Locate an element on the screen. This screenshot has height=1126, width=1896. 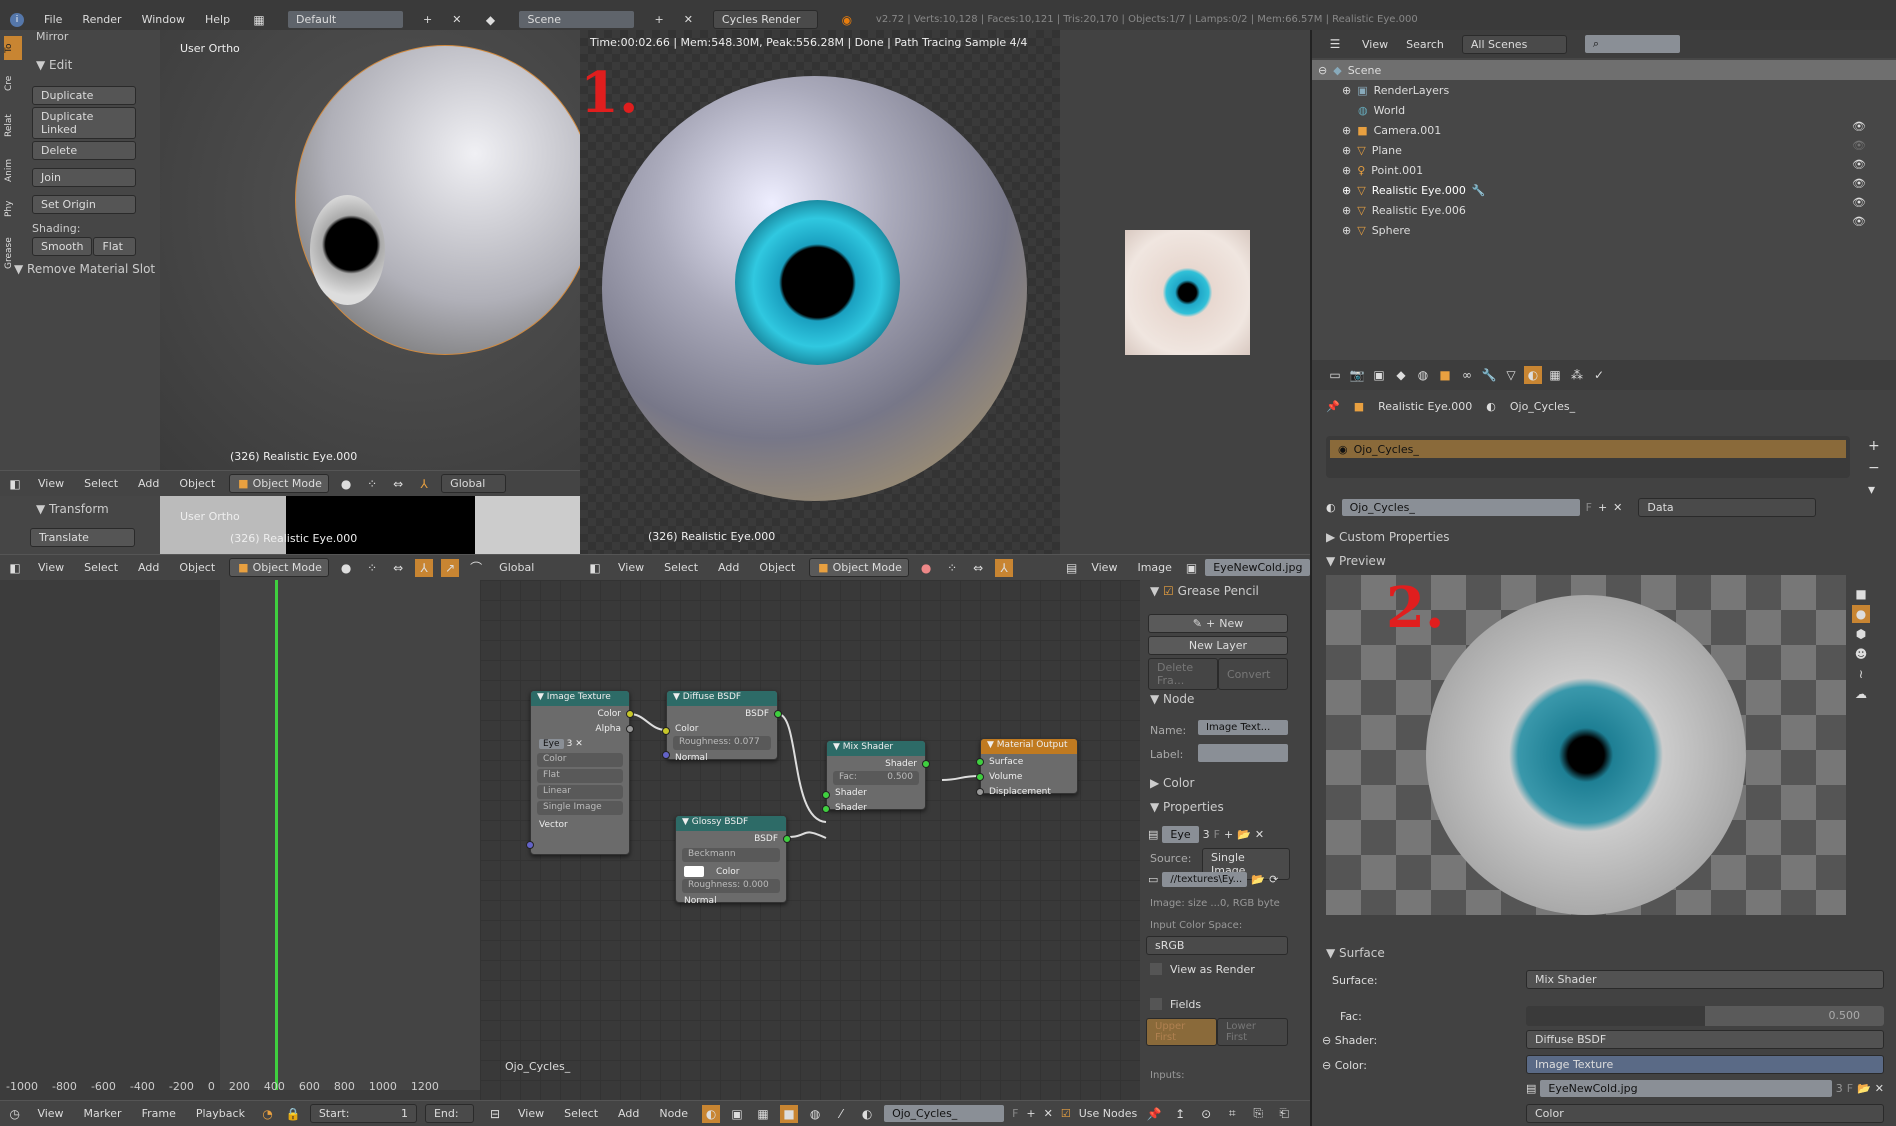
roughness-field: Roughness: 0.077 is located at coordinates (722, 743).